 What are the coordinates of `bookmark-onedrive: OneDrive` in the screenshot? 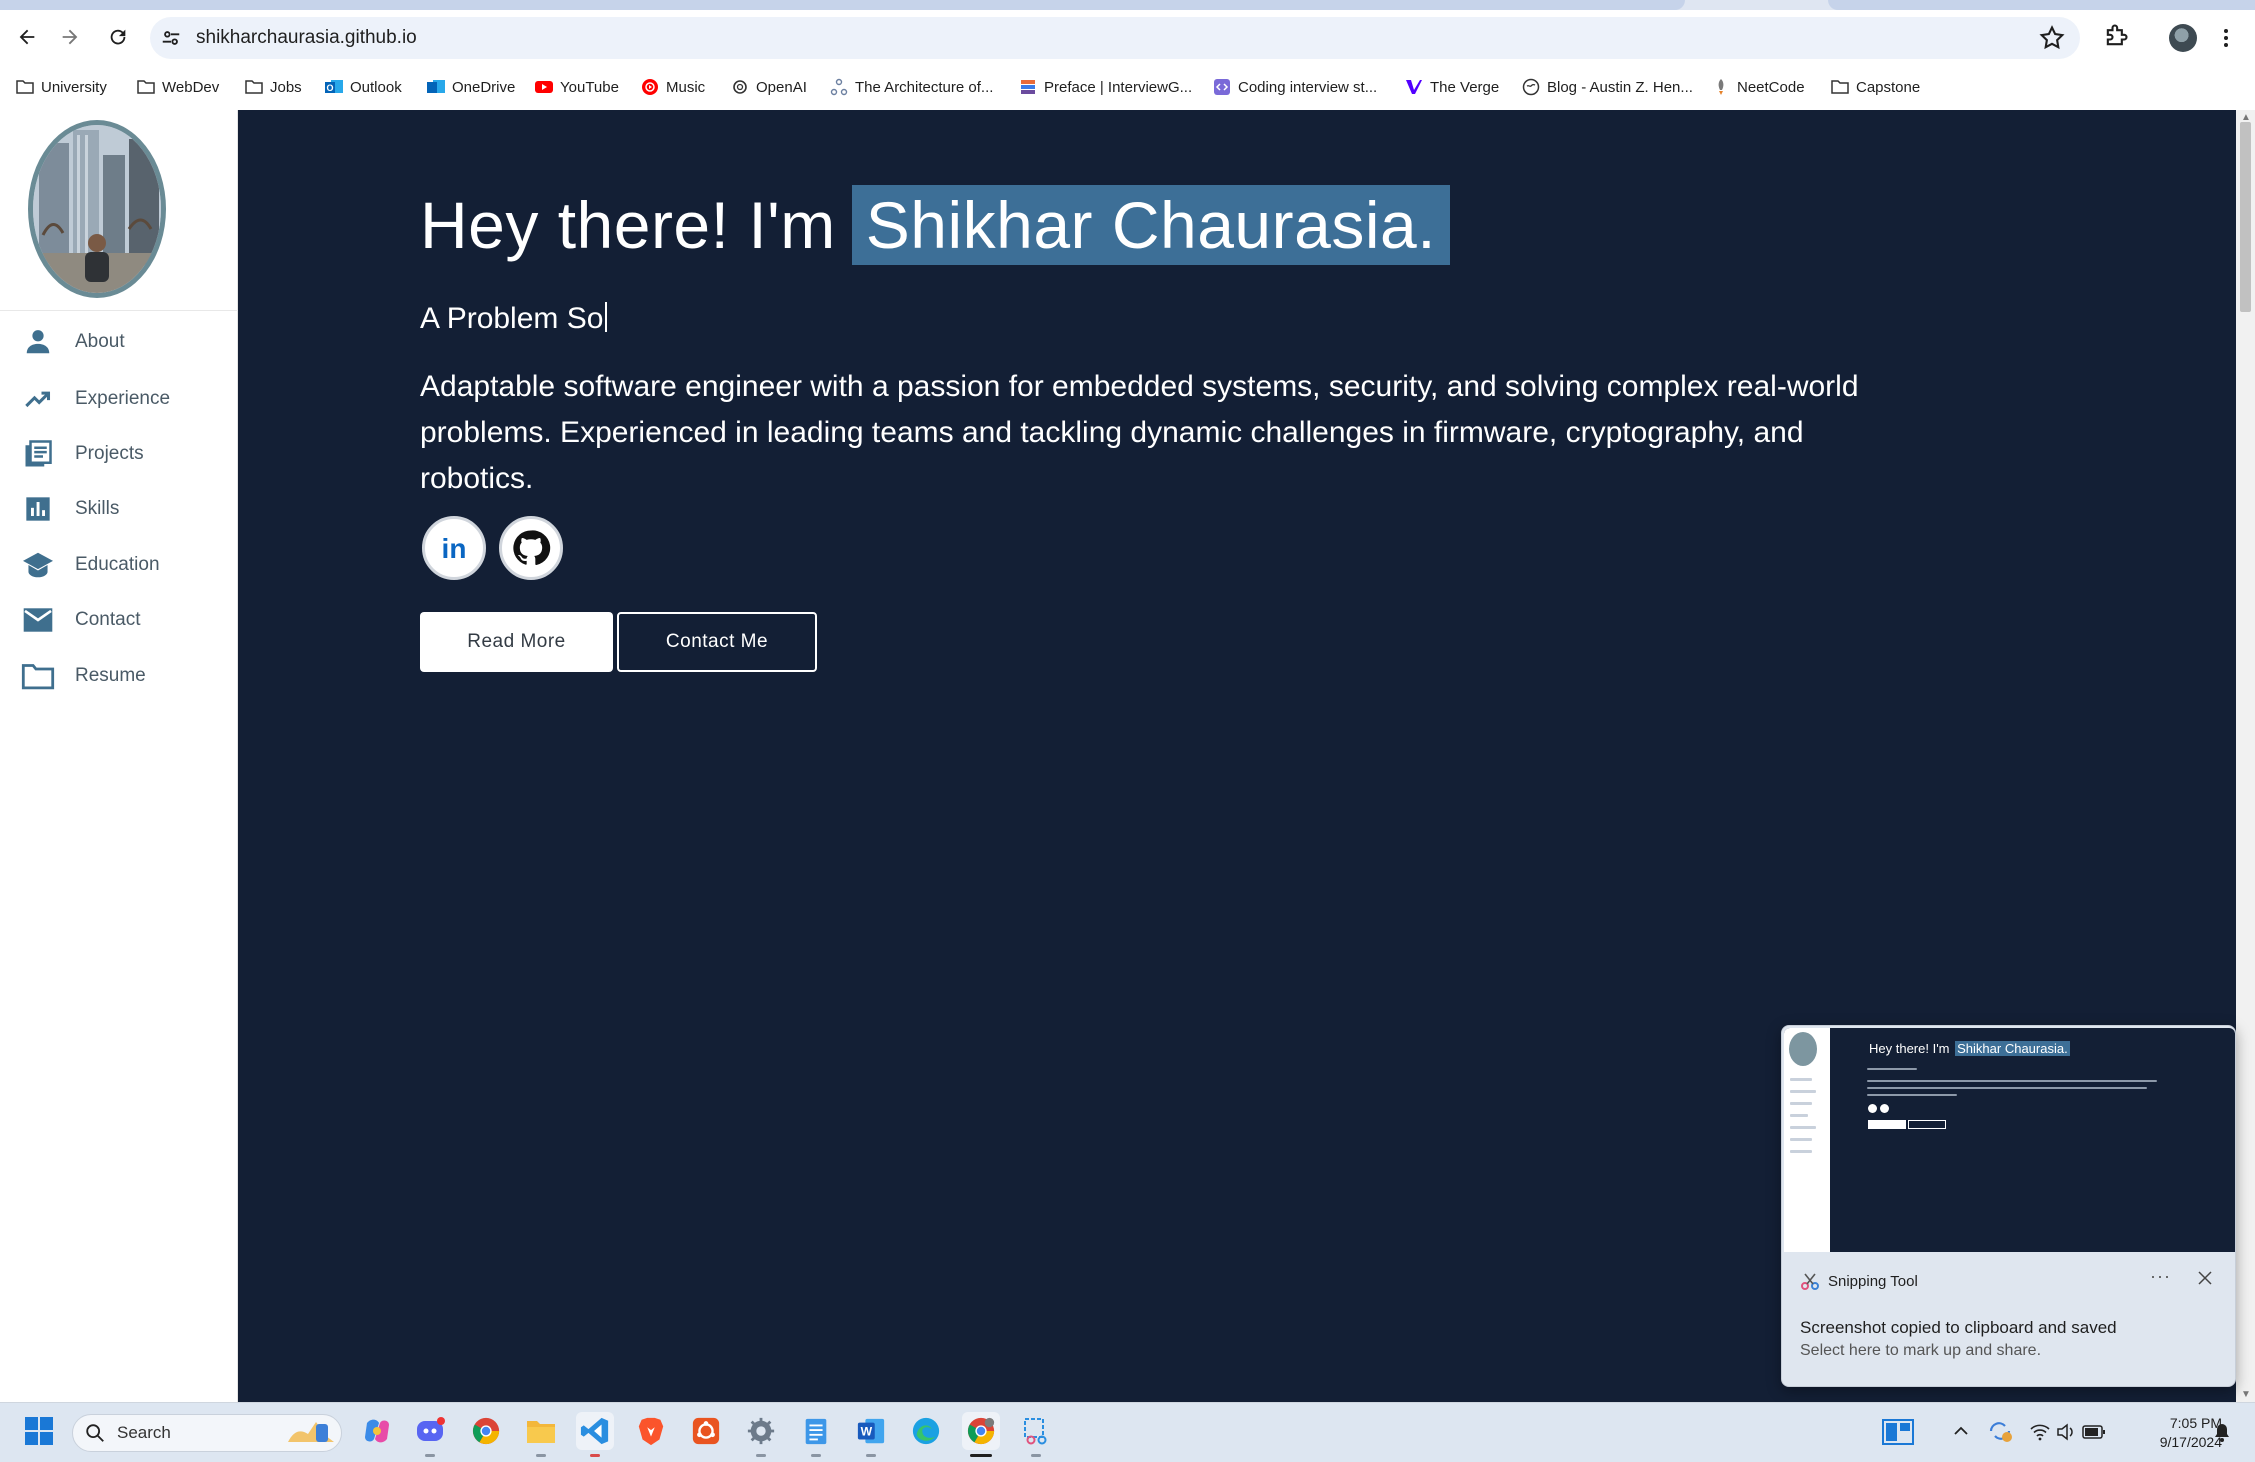 It's located at (470, 87).